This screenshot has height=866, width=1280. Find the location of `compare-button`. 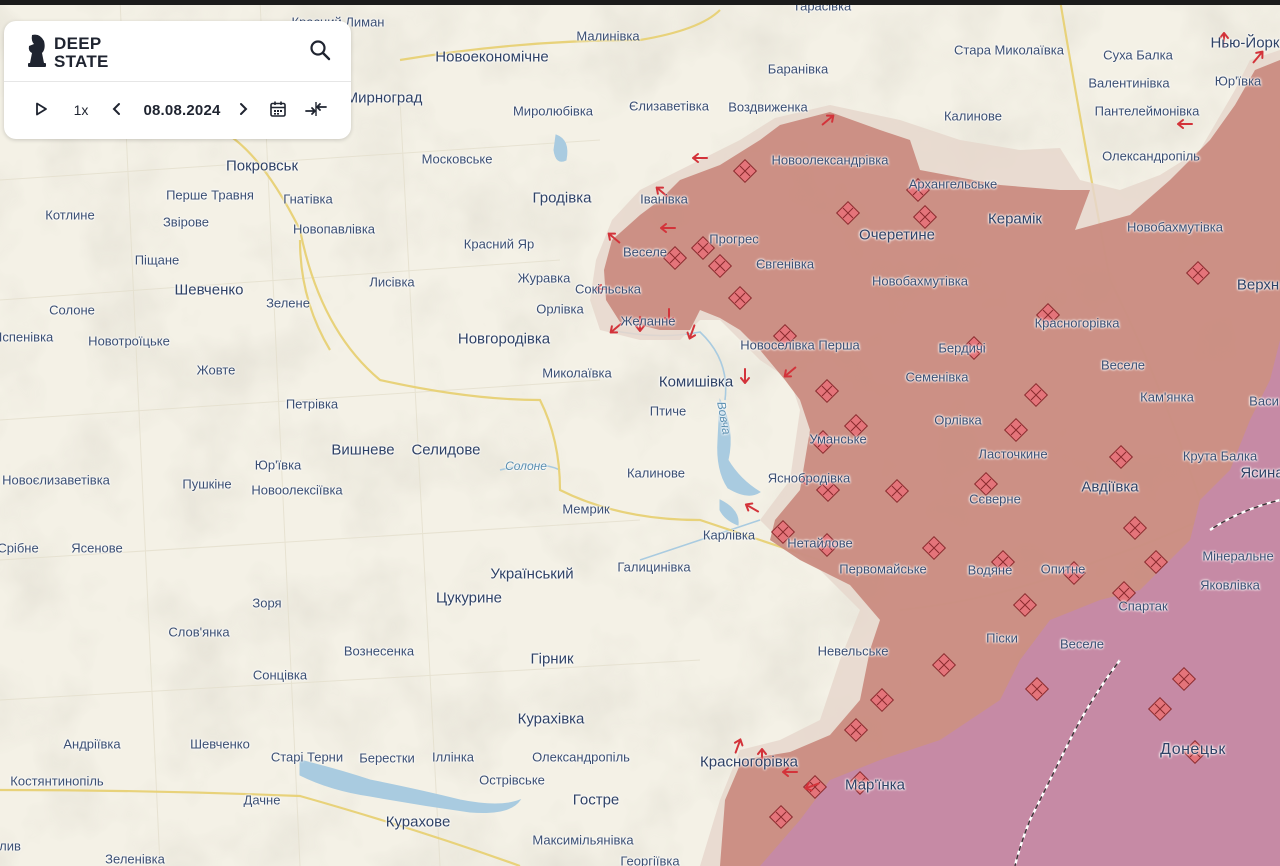

compare-button is located at coordinates (316, 110).